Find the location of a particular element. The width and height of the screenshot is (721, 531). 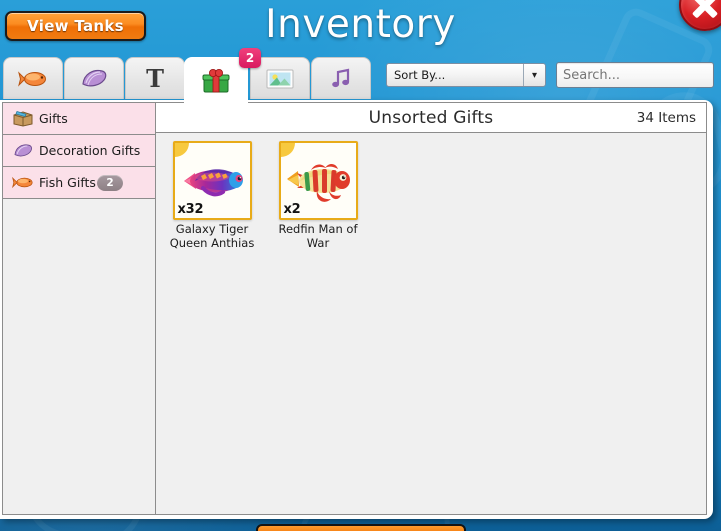

chevron-down-icon: ▾ is located at coordinates (534, 75).